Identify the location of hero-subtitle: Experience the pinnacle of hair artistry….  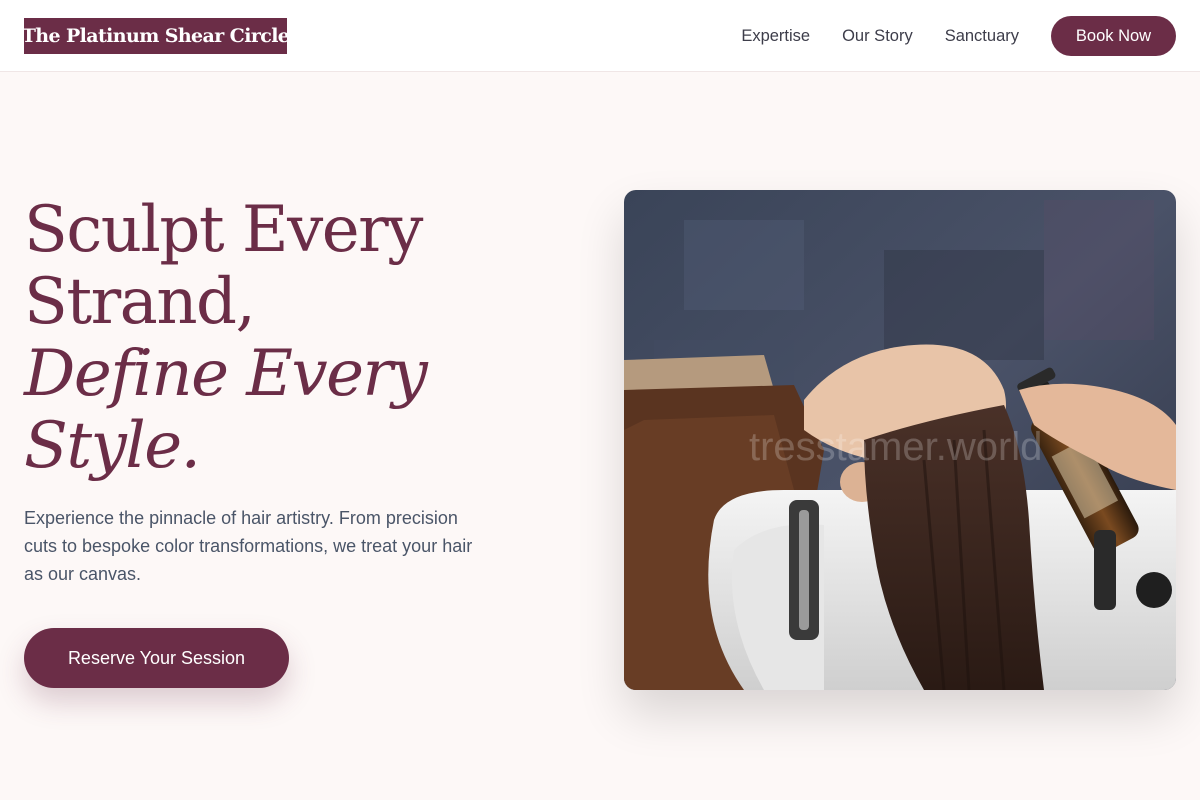
(248, 546).